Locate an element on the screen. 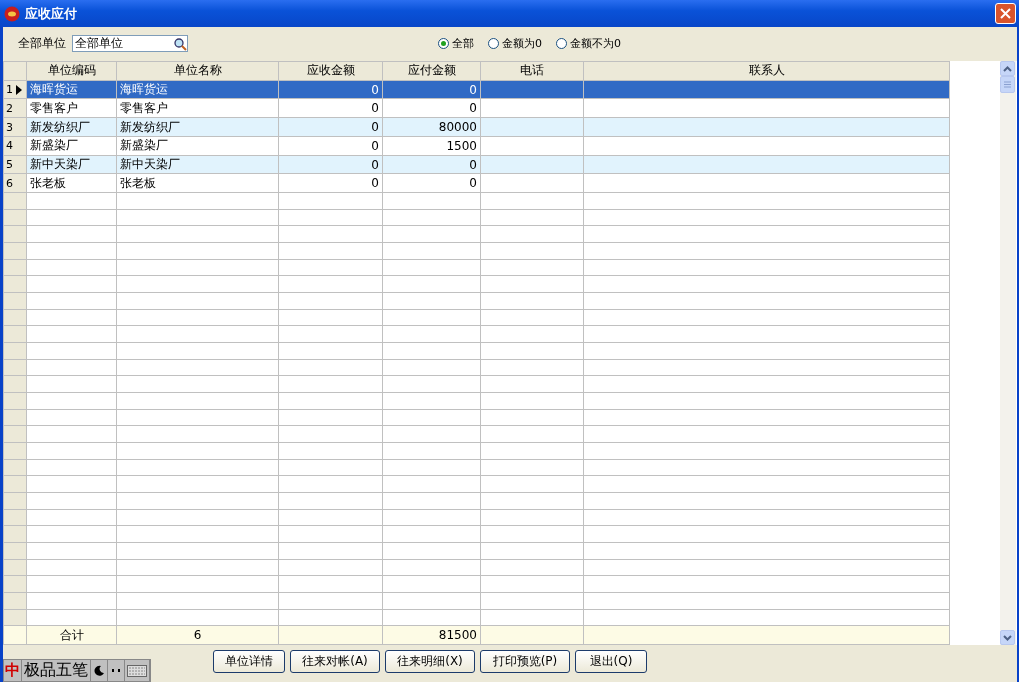 This screenshot has height=682, width=1019. scroll-thumb is located at coordinates (1007, 84).